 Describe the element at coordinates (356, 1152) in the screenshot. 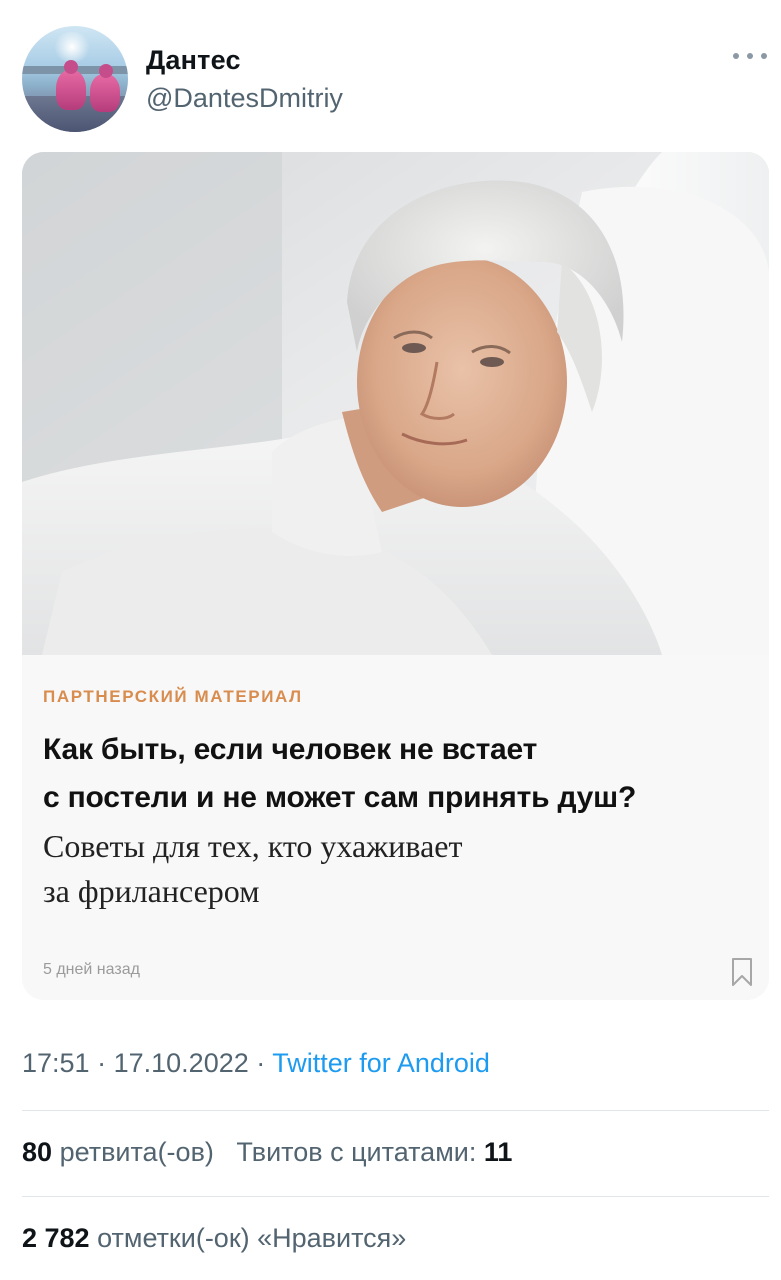

I see `quotes-label: Твитов с цитатами:` at that location.